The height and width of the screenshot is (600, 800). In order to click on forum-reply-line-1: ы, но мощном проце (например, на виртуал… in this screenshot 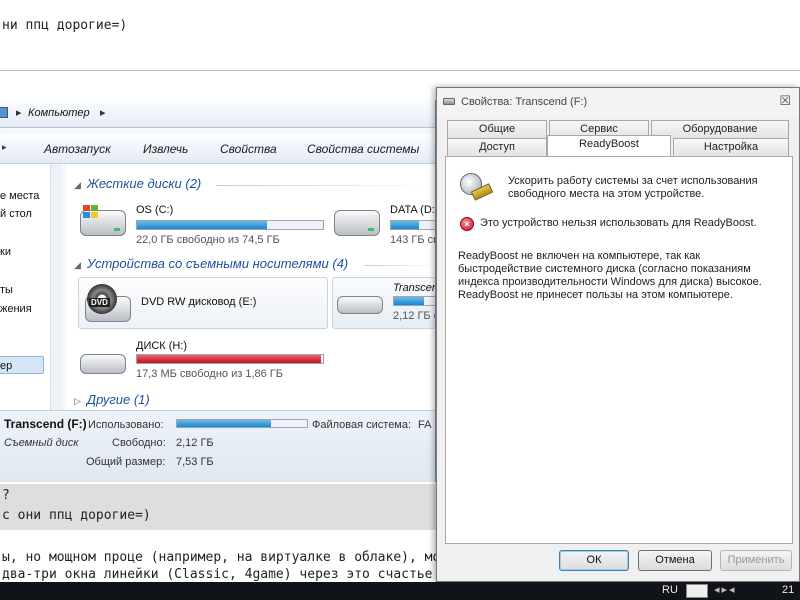, I will do `click(229, 557)`.